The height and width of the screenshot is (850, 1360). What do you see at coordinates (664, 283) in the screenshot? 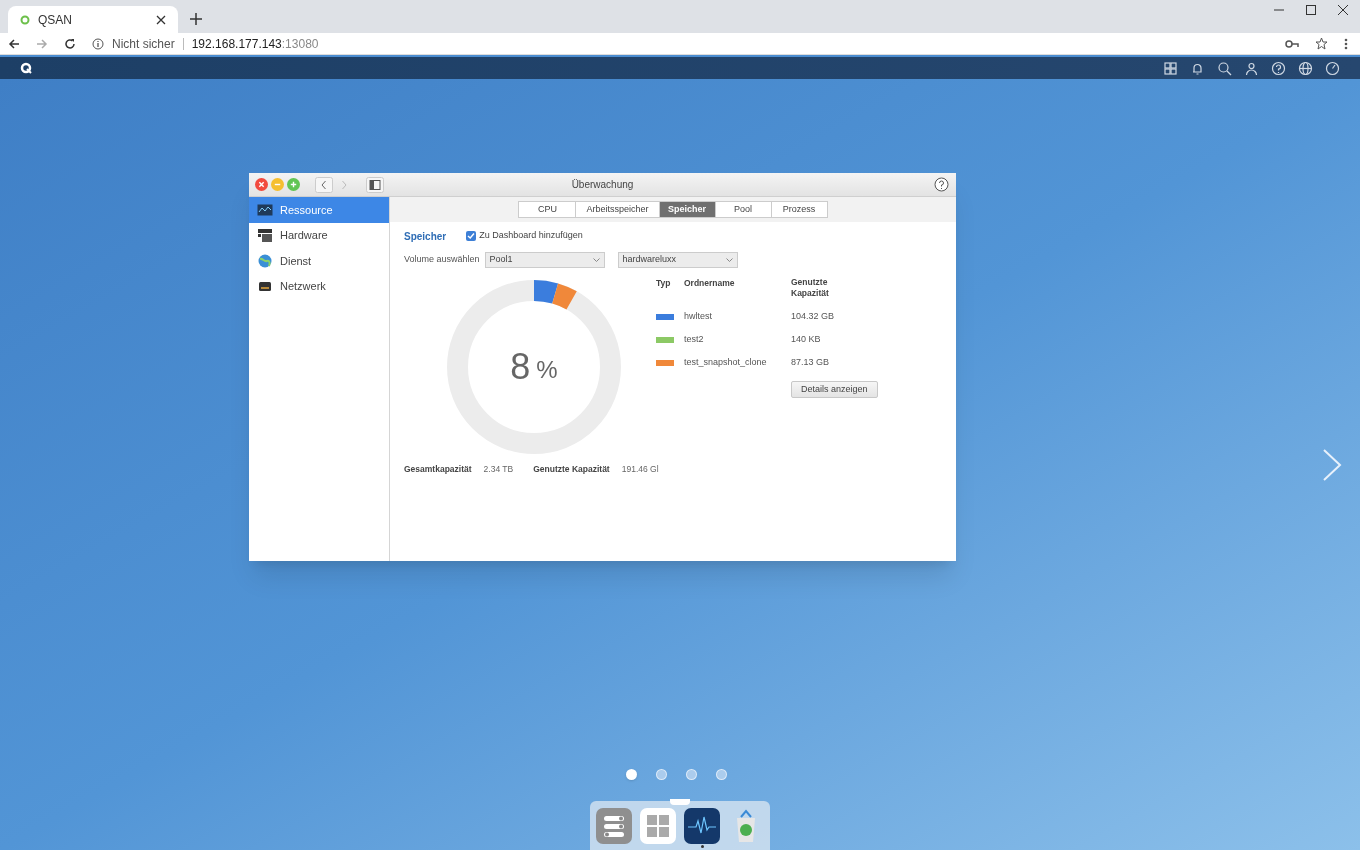
I see `column-header: Typ` at bounding box center [664, 283].